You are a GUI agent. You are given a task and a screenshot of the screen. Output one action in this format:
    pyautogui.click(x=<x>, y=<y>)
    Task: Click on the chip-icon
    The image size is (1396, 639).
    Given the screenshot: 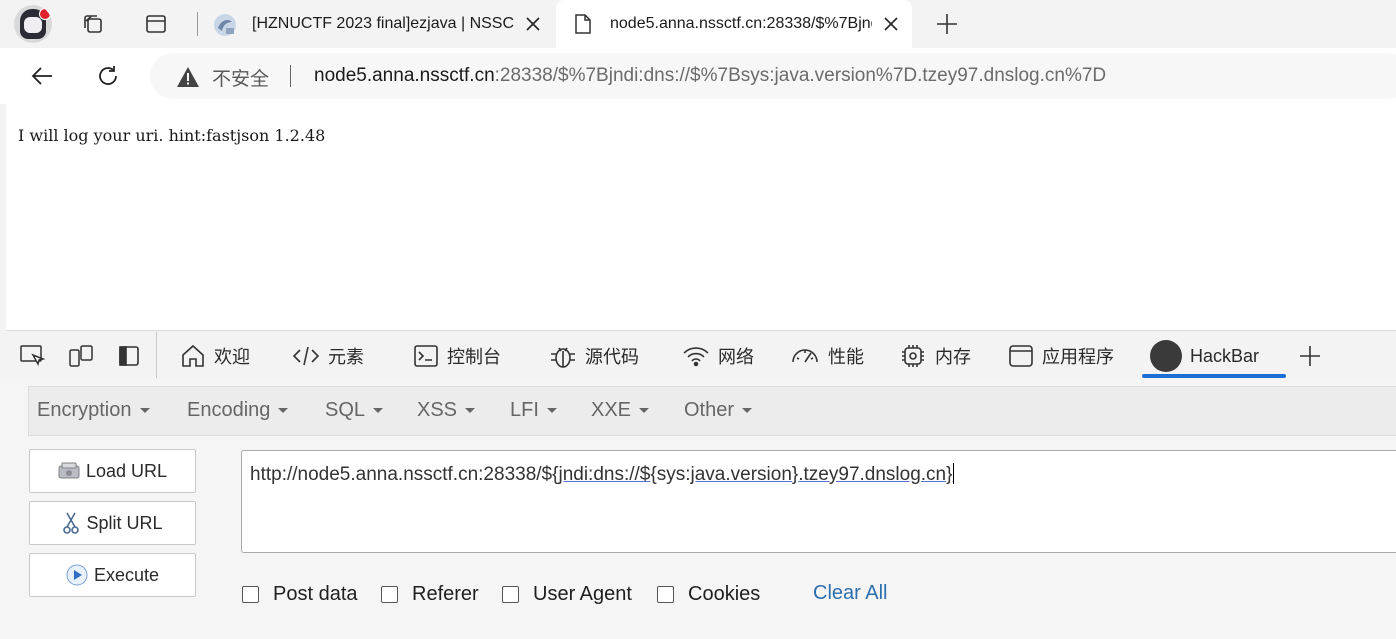 What is the action you would take?
    pyautogui.click(x=913, y=356)
    